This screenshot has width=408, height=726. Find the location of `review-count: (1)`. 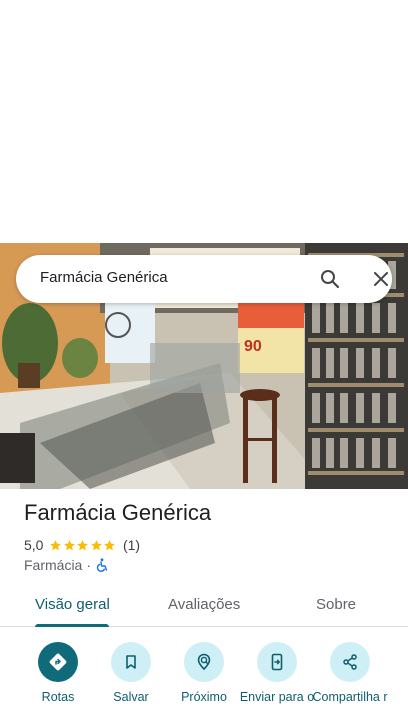

review-count: (1) is located at coordinates (131, 545).